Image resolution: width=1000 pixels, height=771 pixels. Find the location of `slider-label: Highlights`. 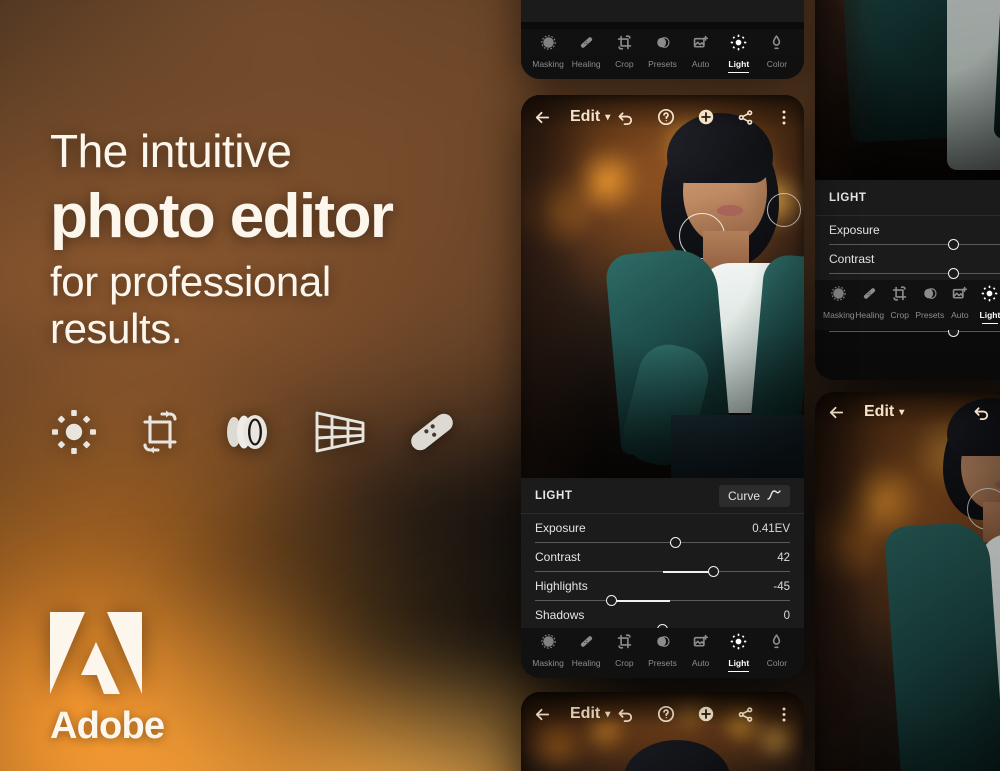

slider-label: Highlights is located at coordinates (561, 586).